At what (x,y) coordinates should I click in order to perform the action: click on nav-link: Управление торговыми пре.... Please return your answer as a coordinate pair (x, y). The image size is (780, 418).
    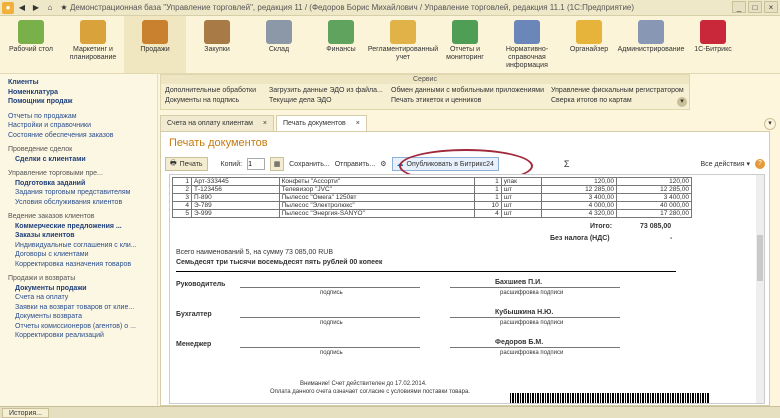
    Looking at the image, I should click on (55, 173).